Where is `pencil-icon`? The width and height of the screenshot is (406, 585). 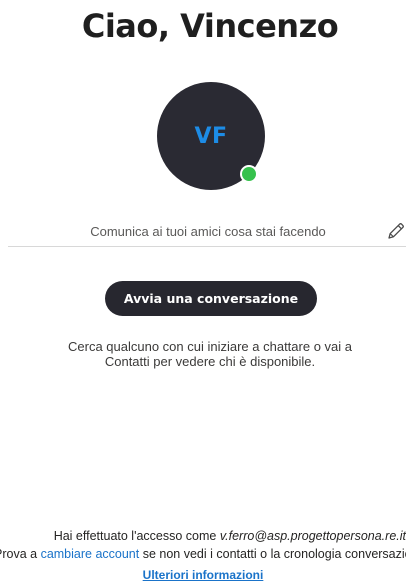 pencil-icon is located at coordinates (396, 231).